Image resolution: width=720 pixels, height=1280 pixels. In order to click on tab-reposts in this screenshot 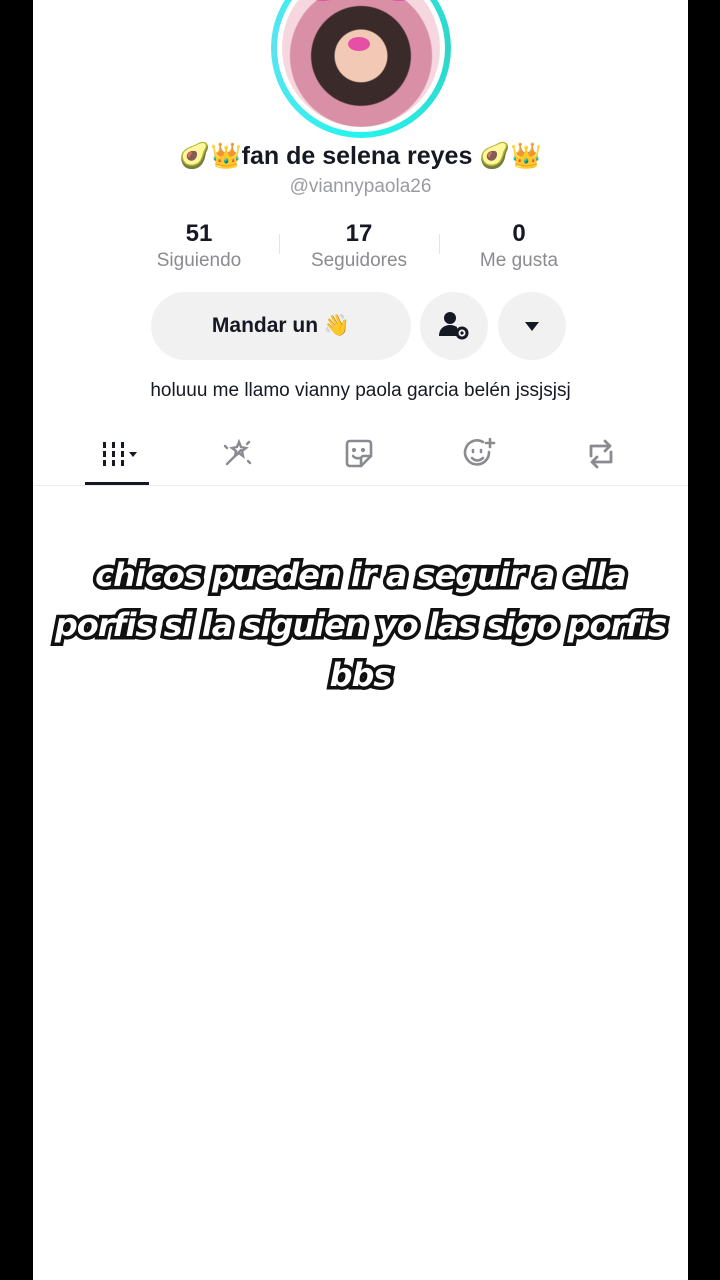, I will do `click(601, 454)`.